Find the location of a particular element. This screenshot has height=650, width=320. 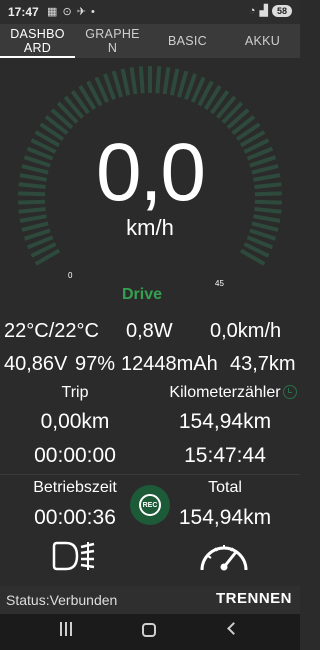

battery-indicator: 58 is located at coordinates (281, 10).